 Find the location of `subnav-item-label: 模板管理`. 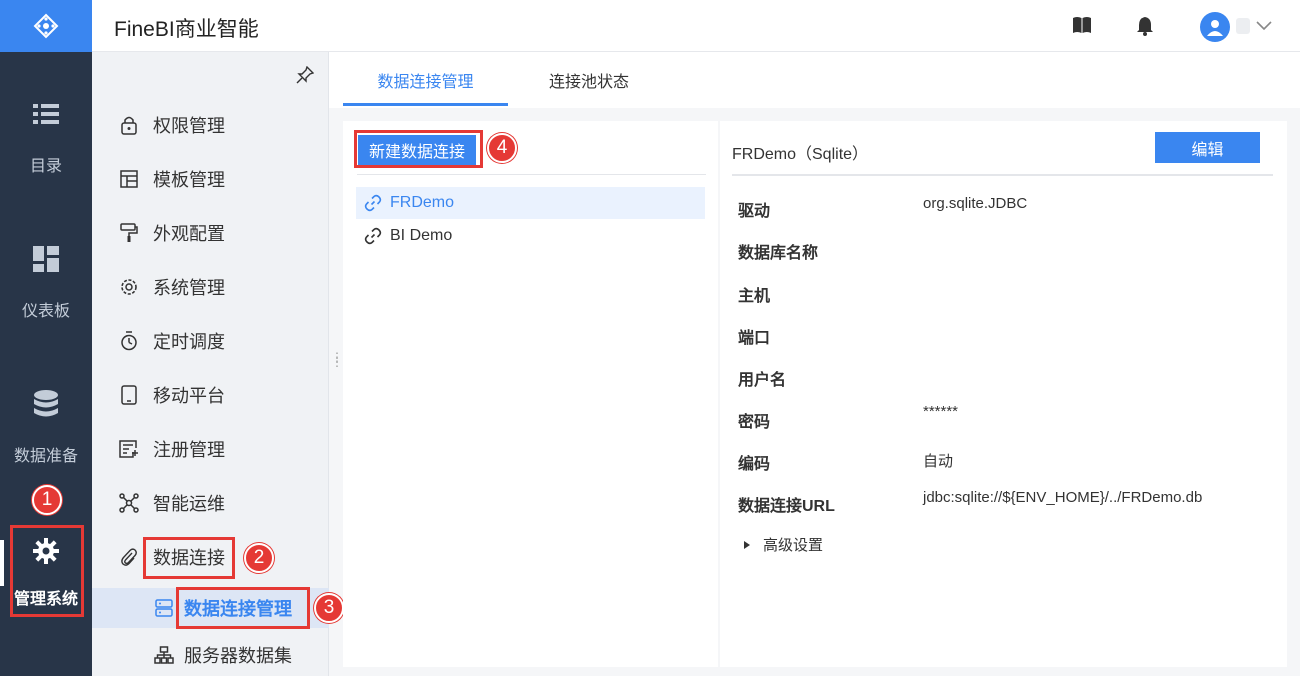

subnav-item-label: 模板管理 is located at coordinates (189, 180).